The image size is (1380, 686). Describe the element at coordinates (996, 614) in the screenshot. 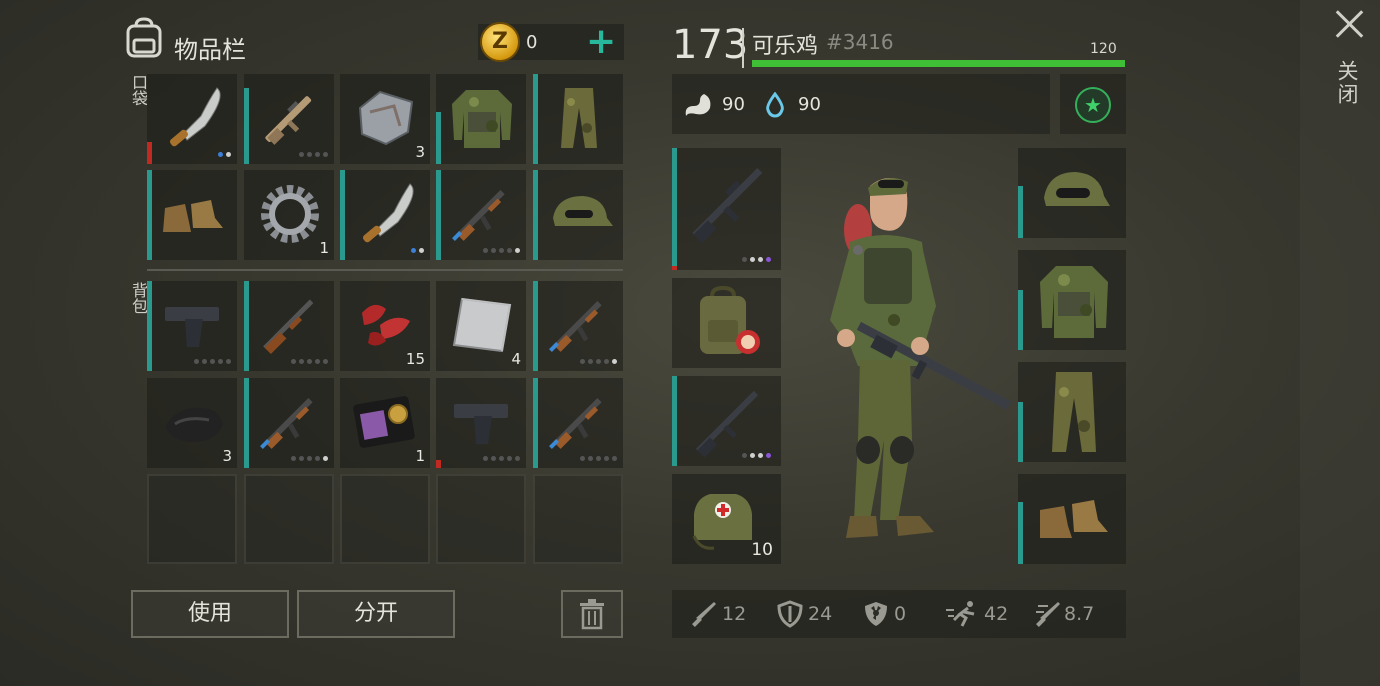

I see `speed-value: 42` at that location.